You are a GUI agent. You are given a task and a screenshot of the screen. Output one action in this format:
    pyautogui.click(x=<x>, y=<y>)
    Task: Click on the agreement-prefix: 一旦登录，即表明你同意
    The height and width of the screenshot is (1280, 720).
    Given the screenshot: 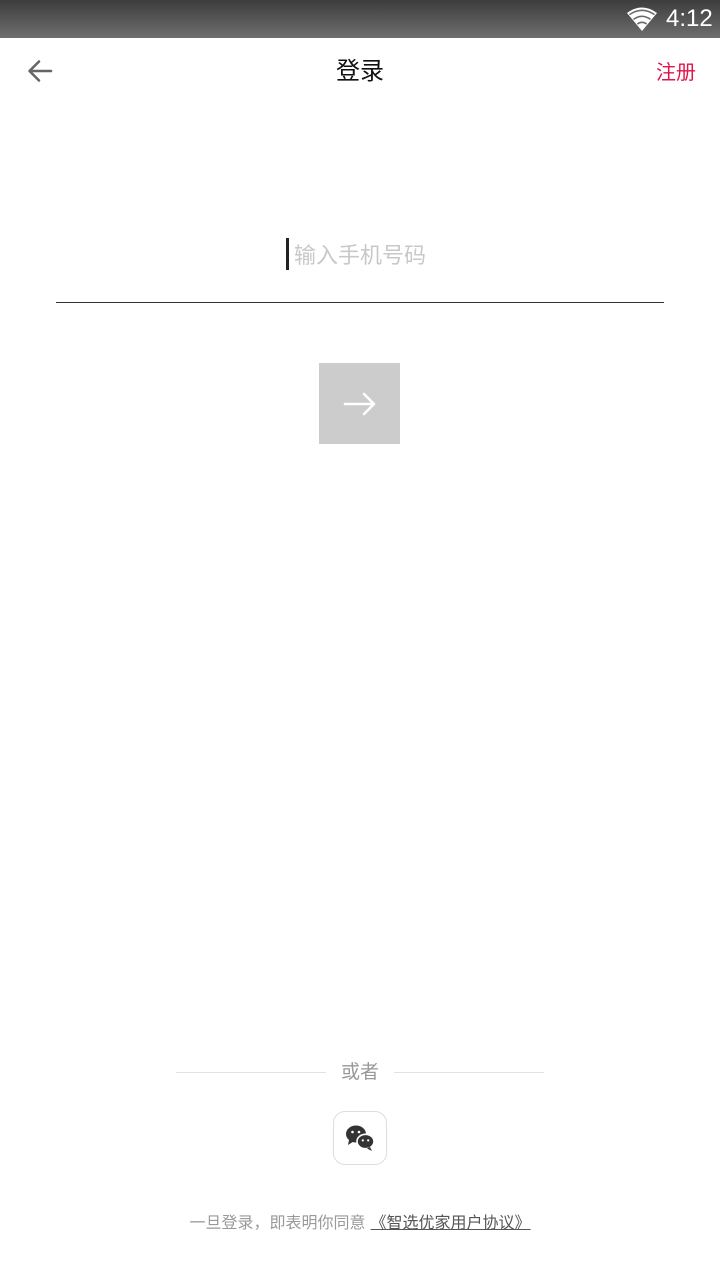 What is the action you would take?
    pyautogui.click(x=277, y=1222)
    